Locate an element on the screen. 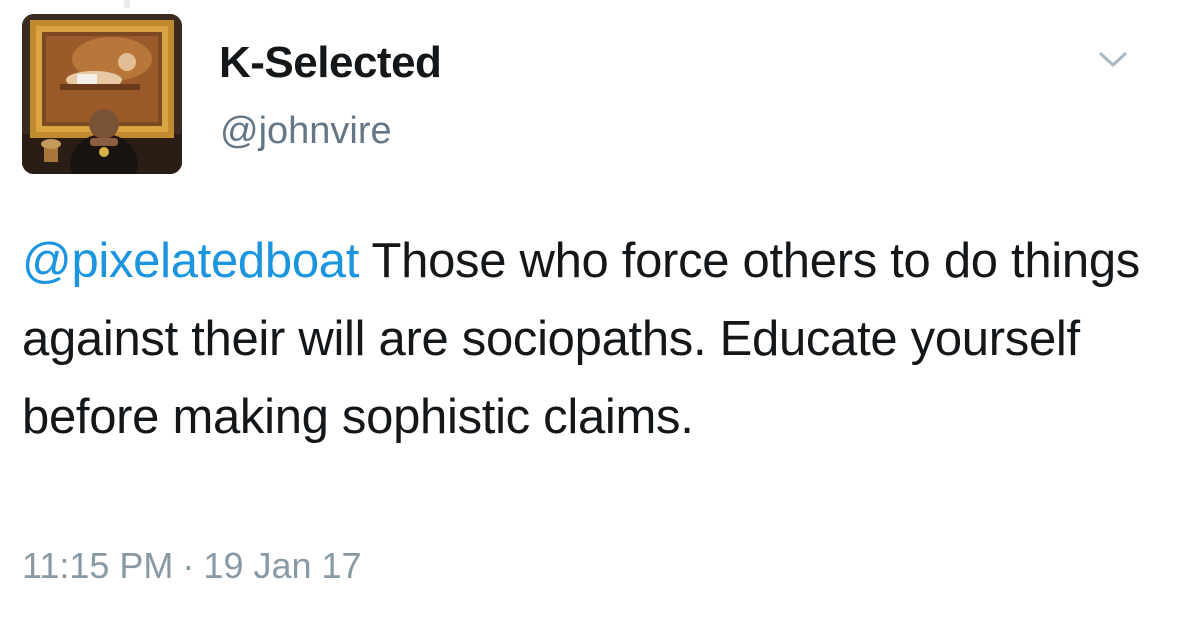 Image resolution: width=1200 pixels, height=624 pixels. tweet-timestamp: 11:15 PM · 19 Jan 17 is located at coordinates (192, 566).